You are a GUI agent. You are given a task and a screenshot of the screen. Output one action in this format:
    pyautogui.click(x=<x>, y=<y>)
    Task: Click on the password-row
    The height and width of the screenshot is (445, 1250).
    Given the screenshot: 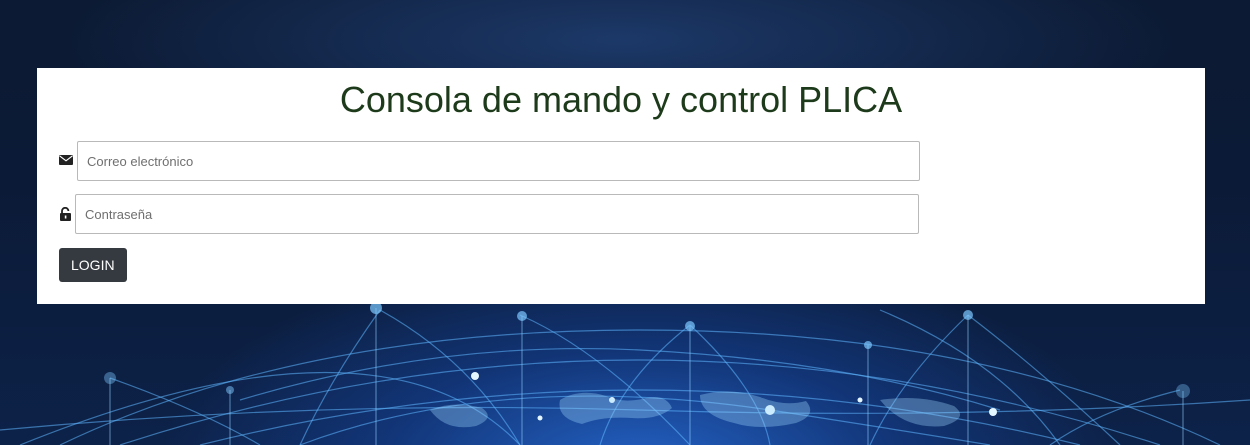 What is the action you would take?
    pyautogui.click(x=496, y=214)
    